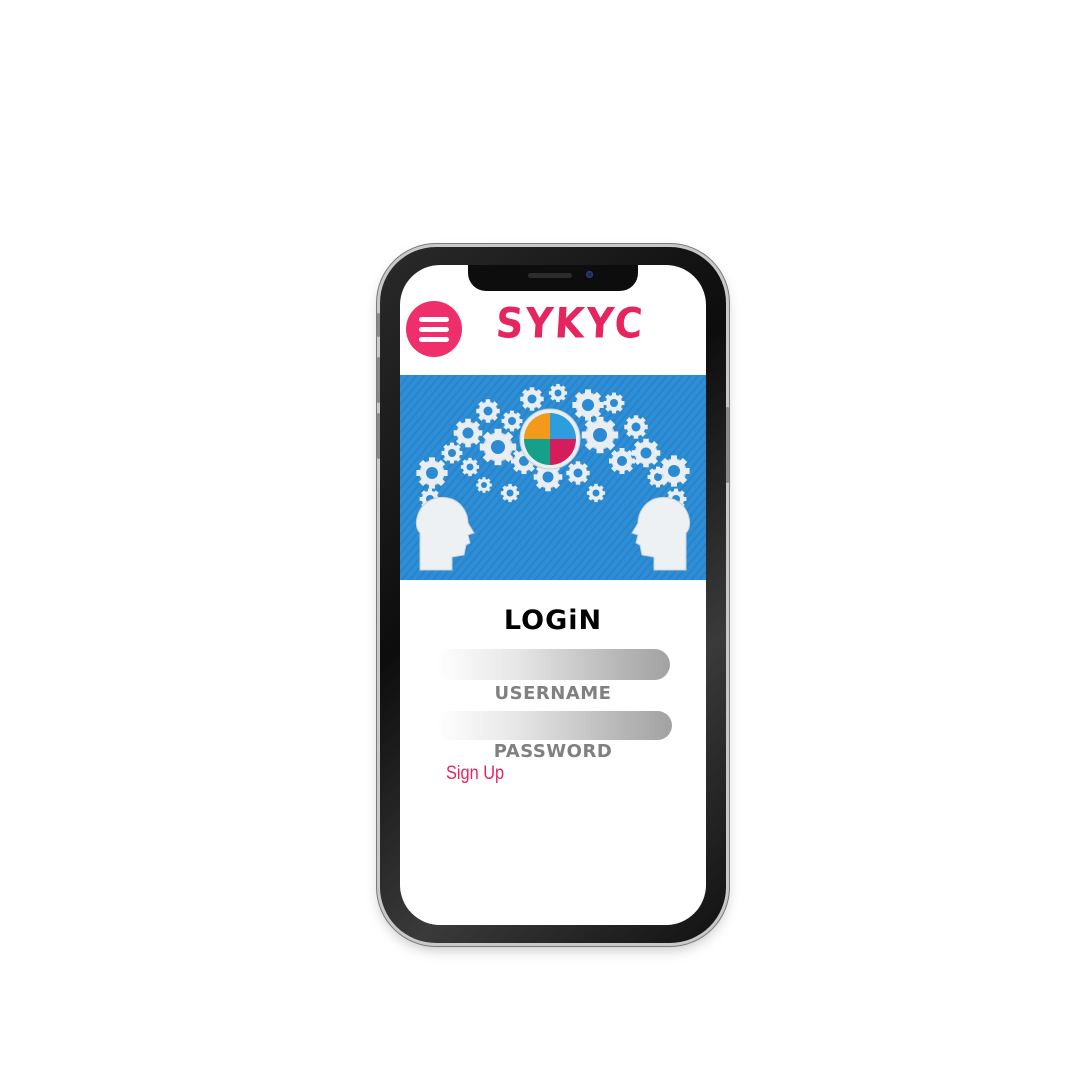 This screenshot has height=1080, width=1080. I want to click on hero-illustration, so click(553, 477).